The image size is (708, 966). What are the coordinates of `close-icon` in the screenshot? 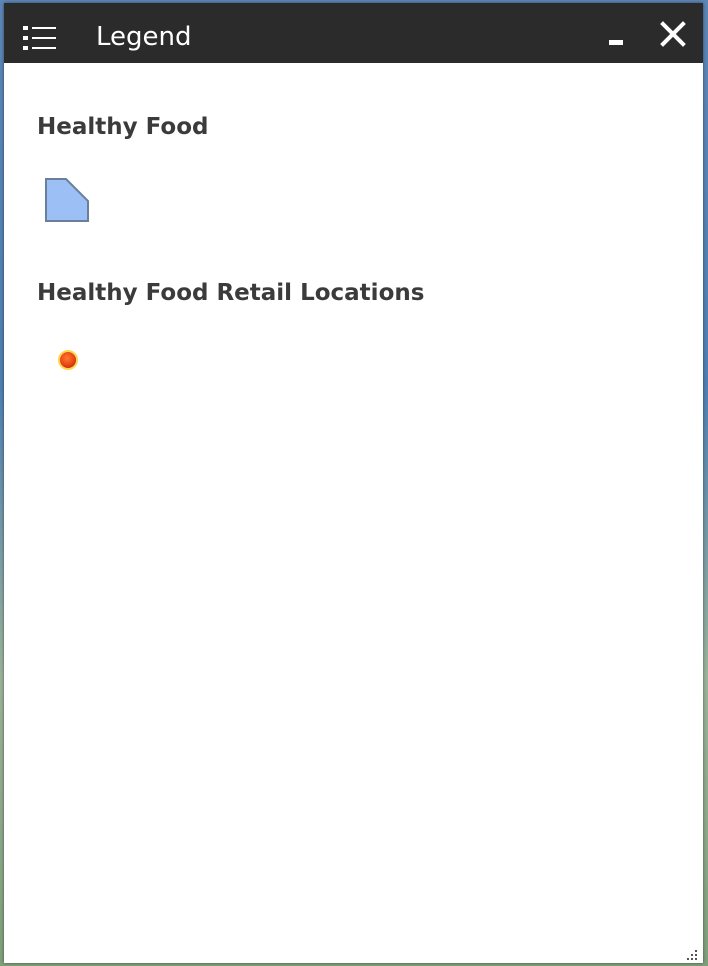 It's located at (673, 37).